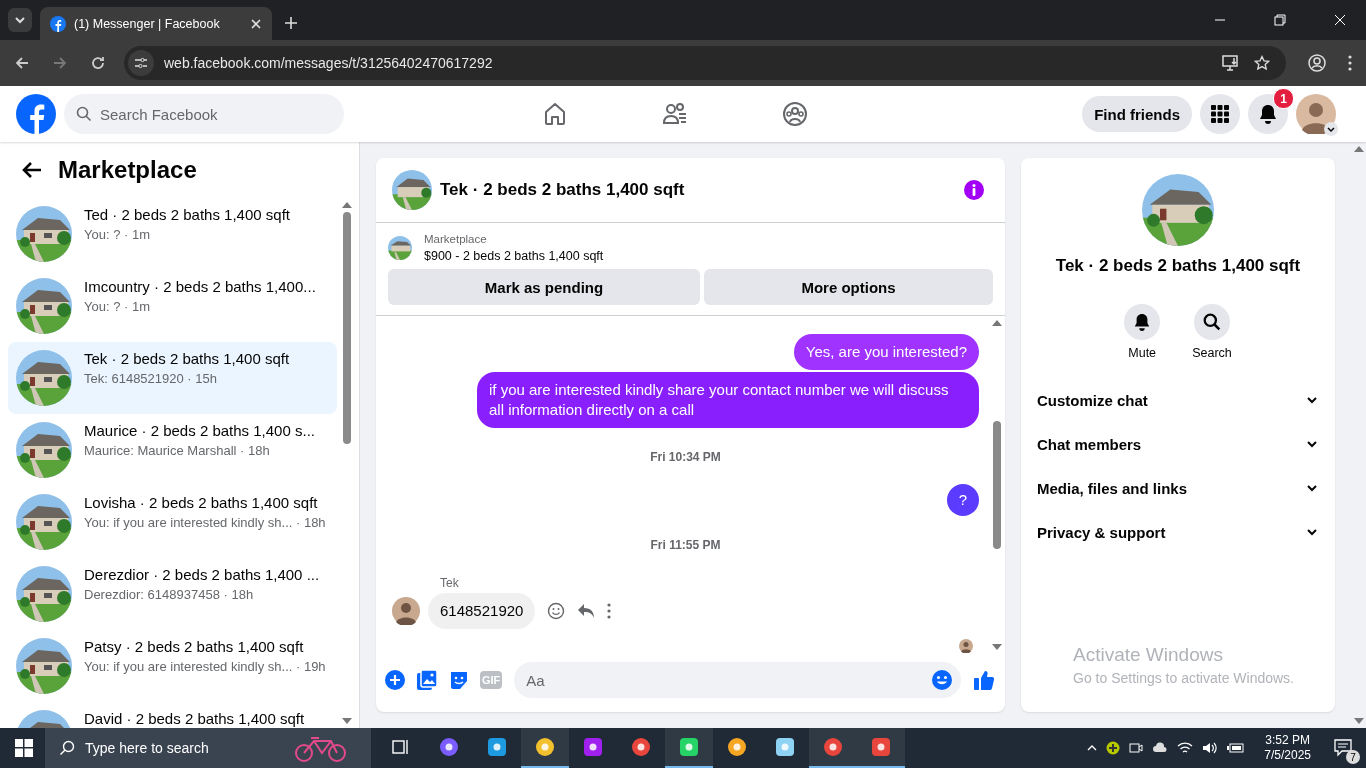 Image resolution: width=1366 pixels, height=768 pixels. Describe the element at coordinates (1112, 488) in the screenshot. I see `section-label: Media, files and links` at that location.